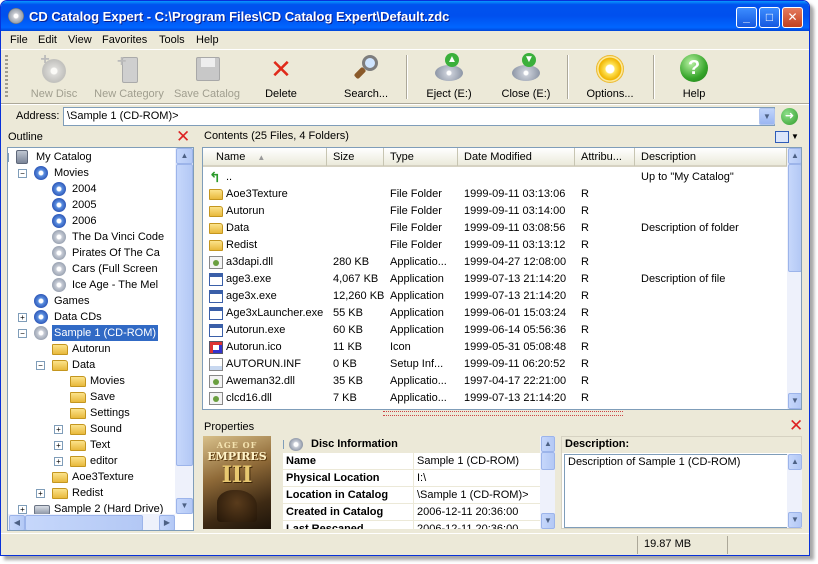 The image size is (818, 564). Describe the element at coordinates (91, 349) in the screenshot. I see `tree-node: Autorun` at that location.